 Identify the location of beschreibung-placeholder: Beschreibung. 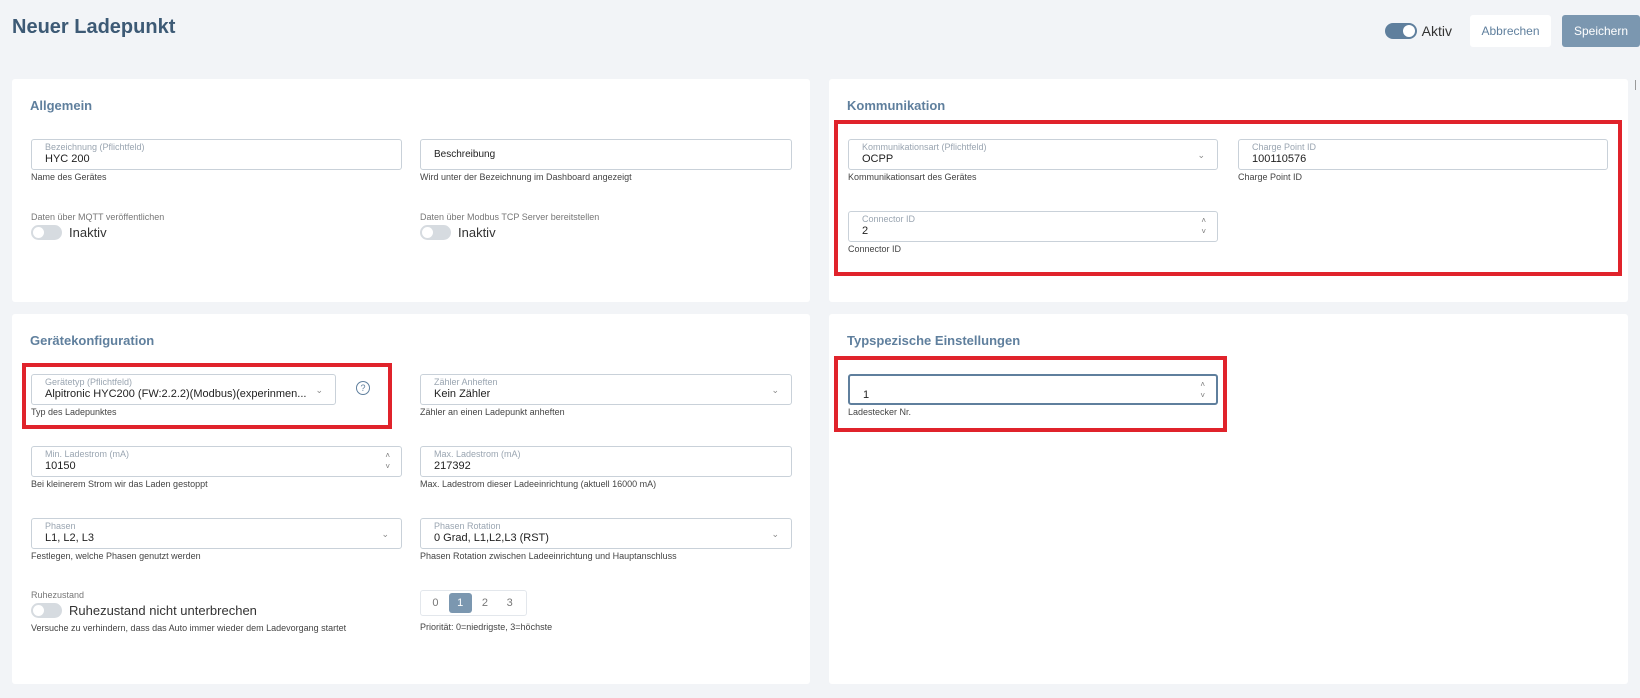
(465, 154).